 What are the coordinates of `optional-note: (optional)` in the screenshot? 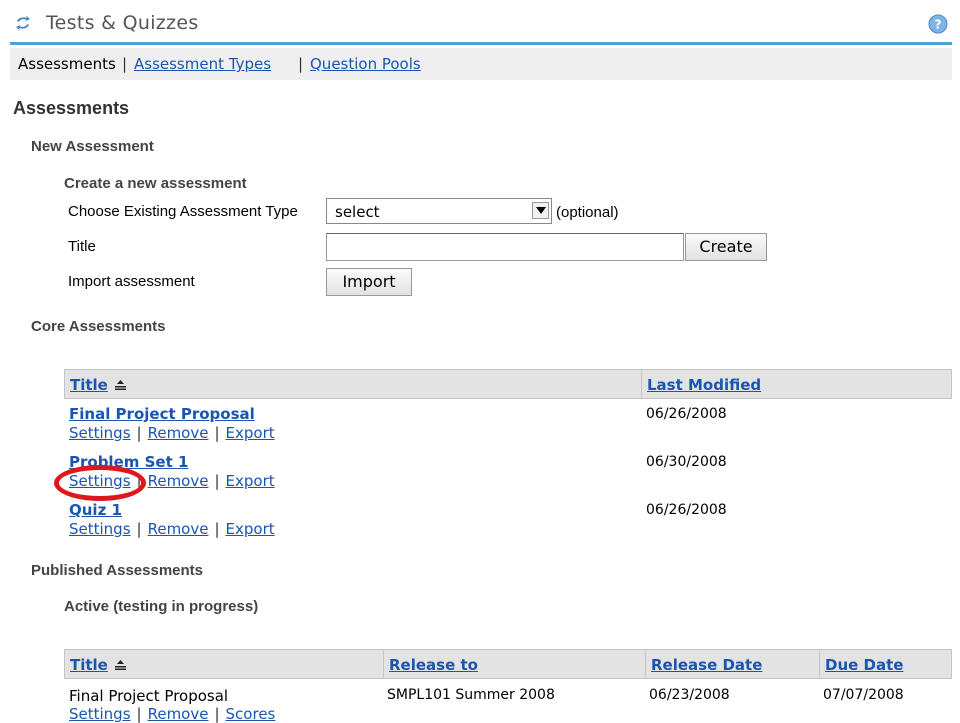 It's located at (587, 212).